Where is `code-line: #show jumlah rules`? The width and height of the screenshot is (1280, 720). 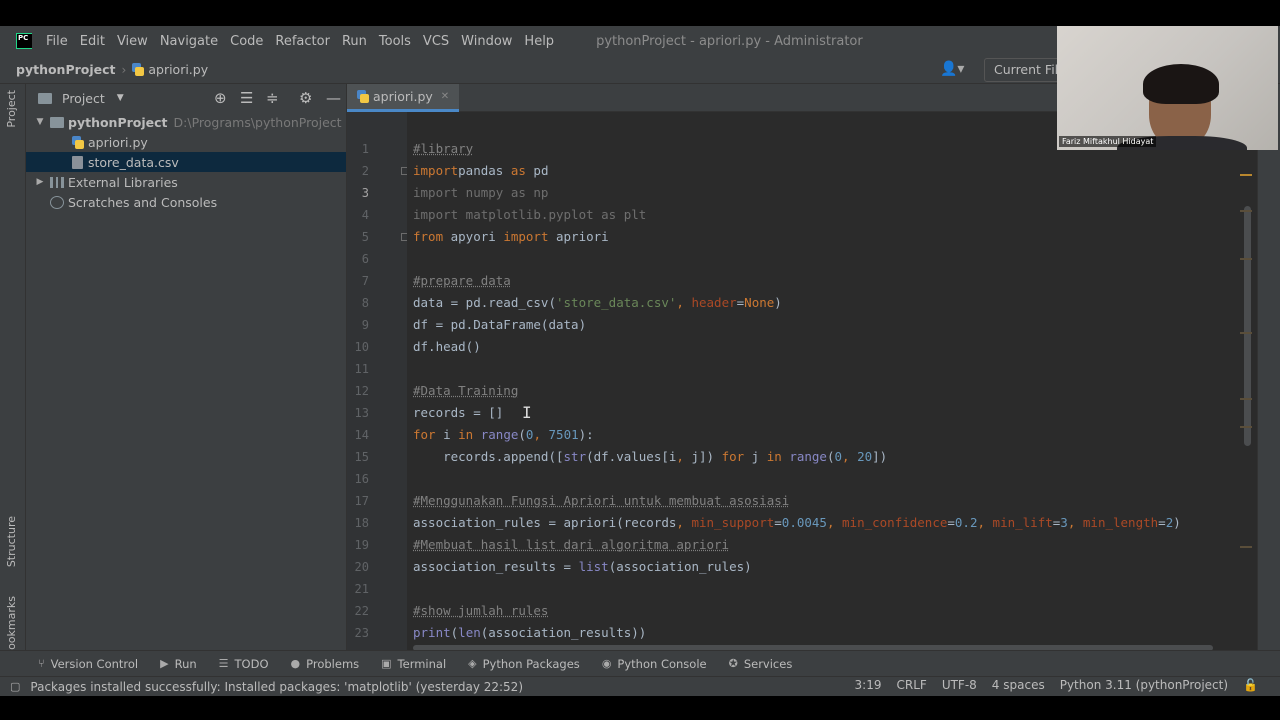 code-line: #show jumlah rules is located at coordinates (480, 611).